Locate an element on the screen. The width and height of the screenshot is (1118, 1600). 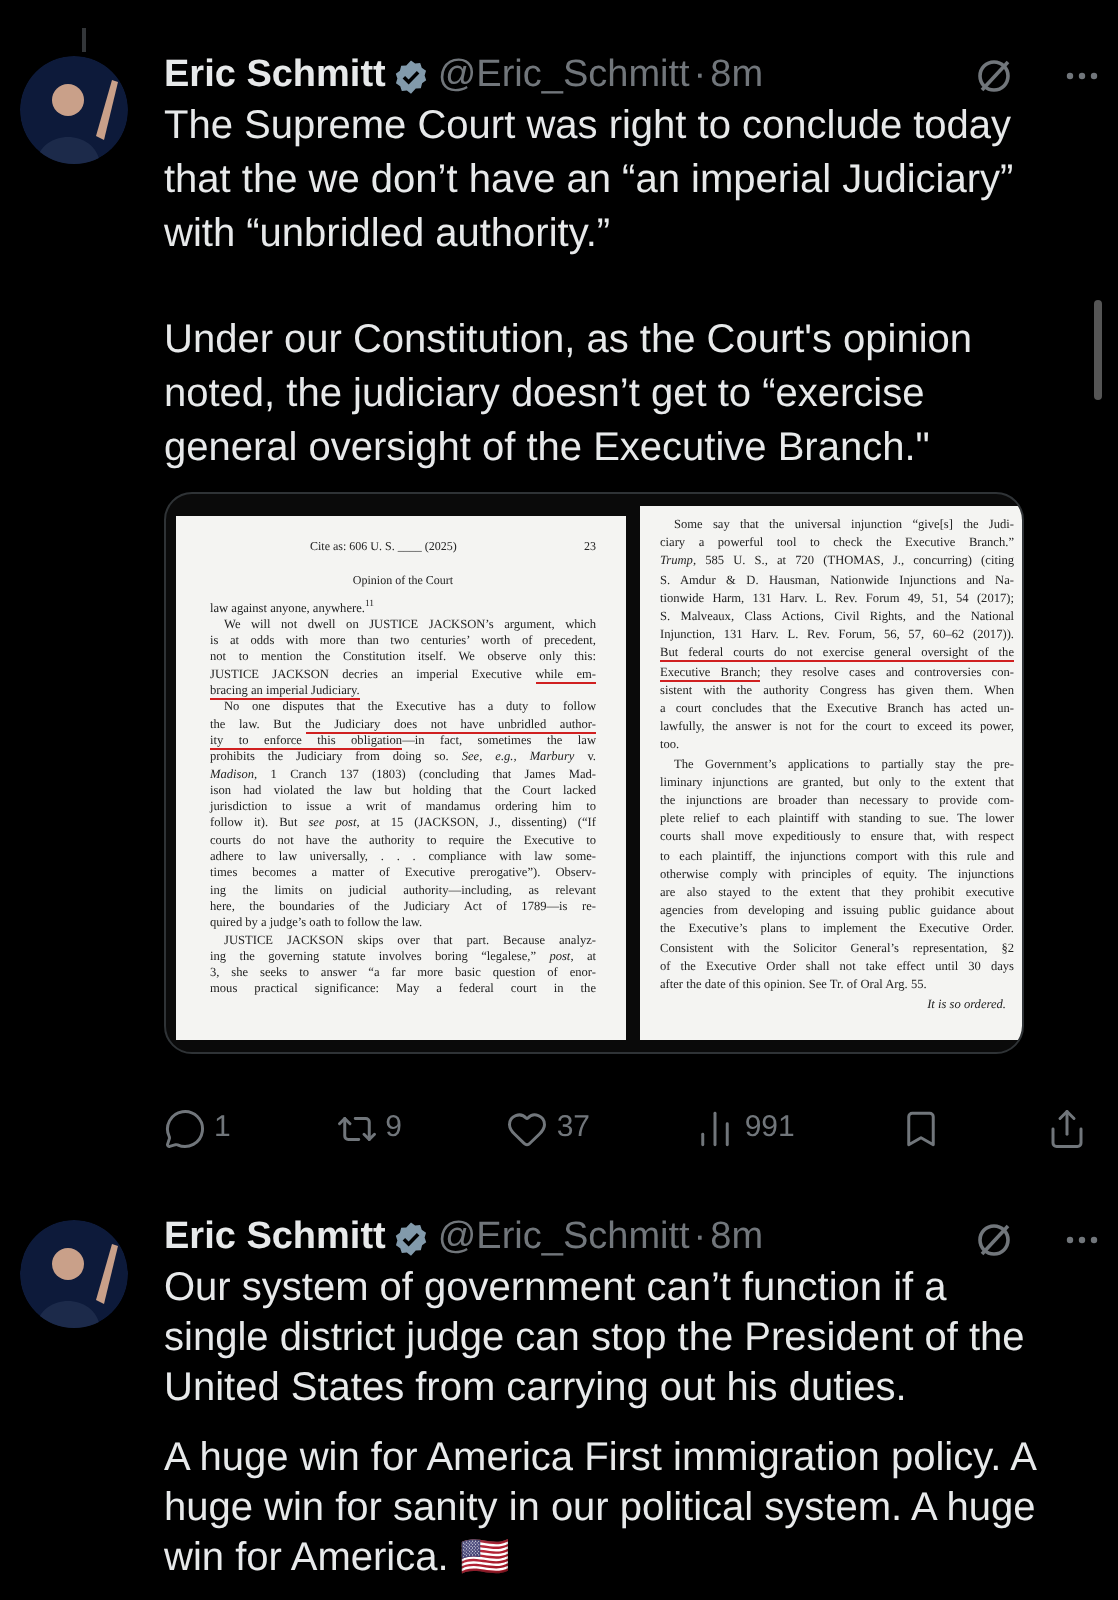
reply-button: 1 is located at coordinates (197, 1128).